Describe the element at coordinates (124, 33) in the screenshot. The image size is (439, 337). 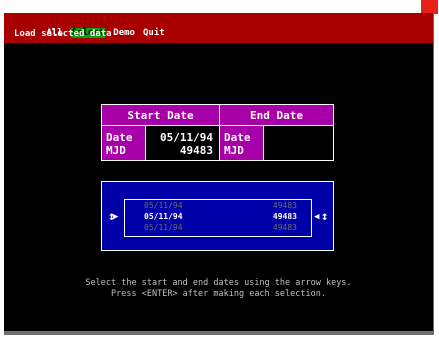
I see `menu-item-demo: Demo` at that location.